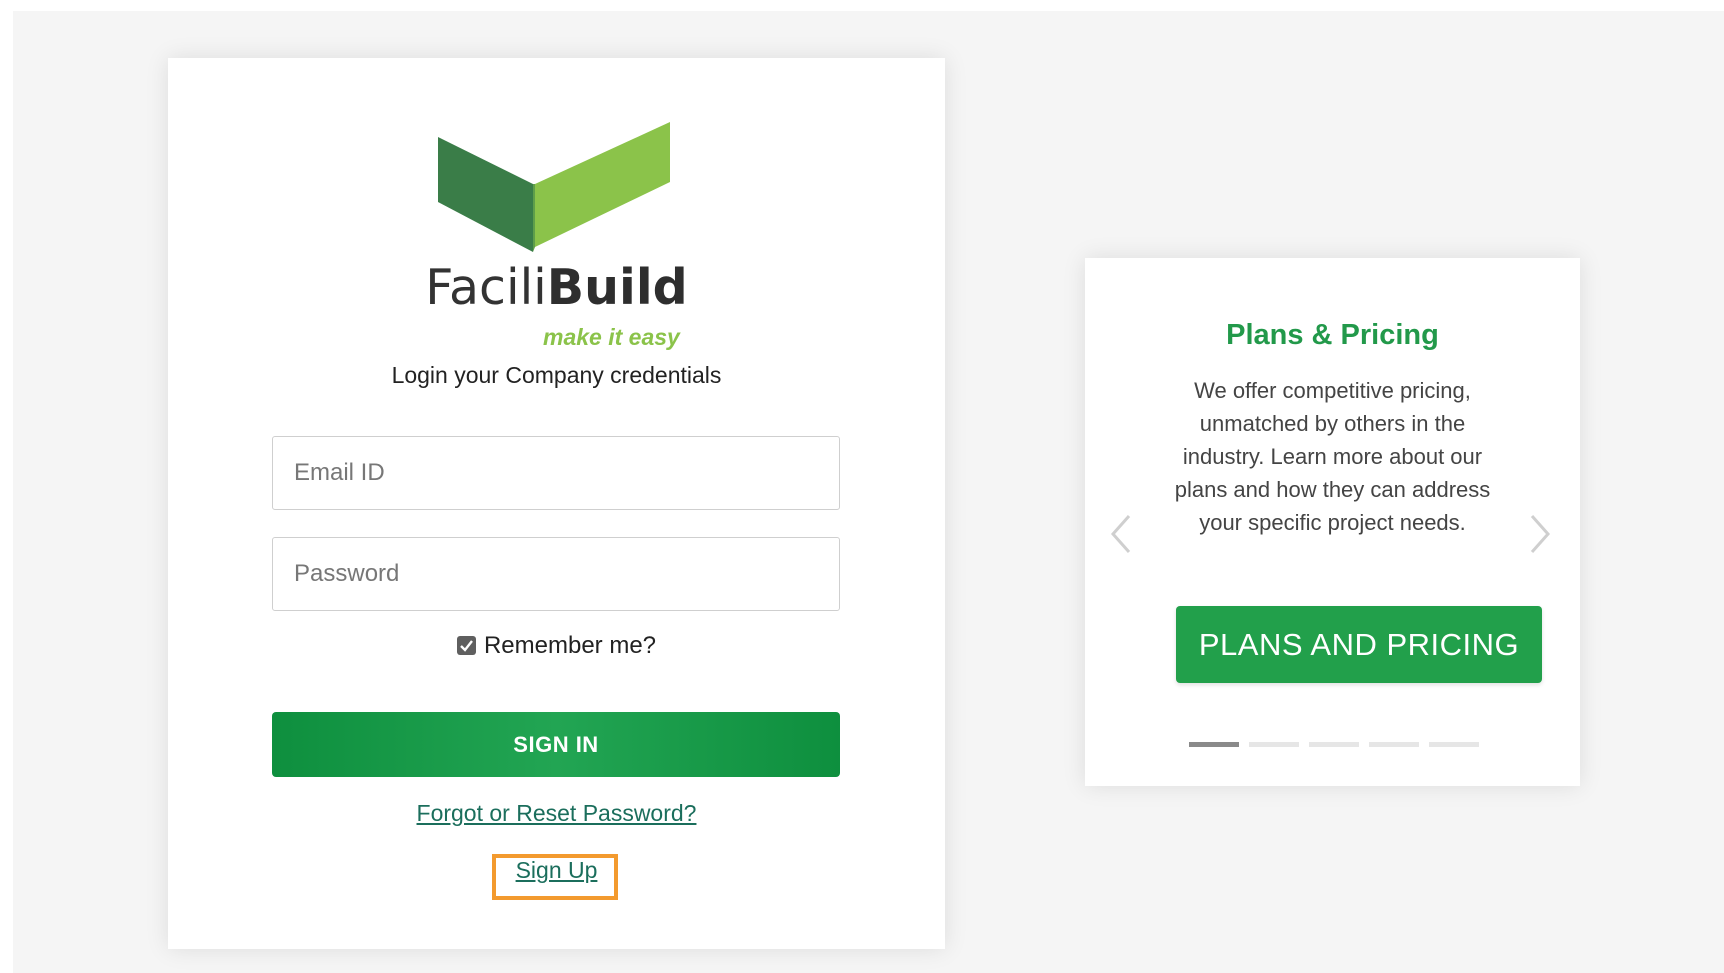  Describe the element at coordinates (554, 187) in the screenshot. I see `facilibuild-logo-icon` at that location.